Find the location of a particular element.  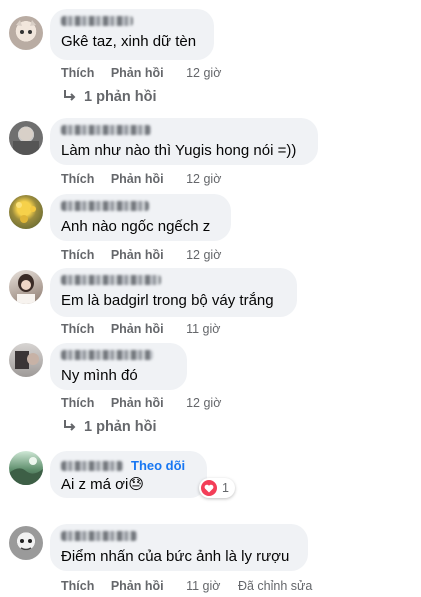

reaction-count-badge: 1 is located at coordinates (217, 488).